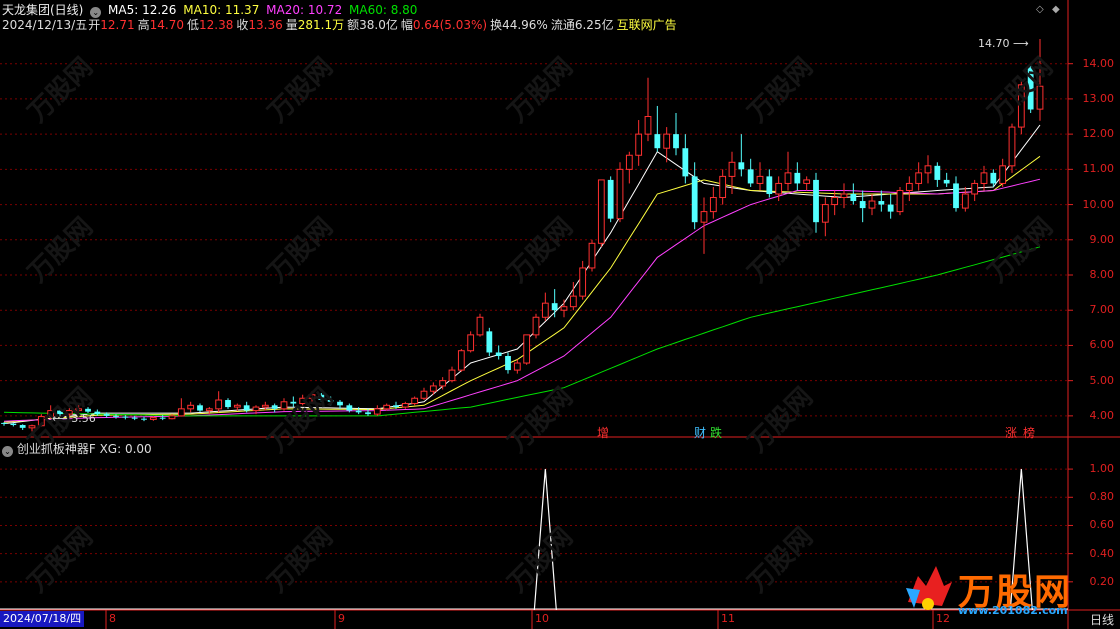 Image resolution: width=1120 pixels, height=629 pixels. What do you see at coordinates (166, 25) in the screenshot?
I see `high-value: 14.70` at bounding box center [166, 25].